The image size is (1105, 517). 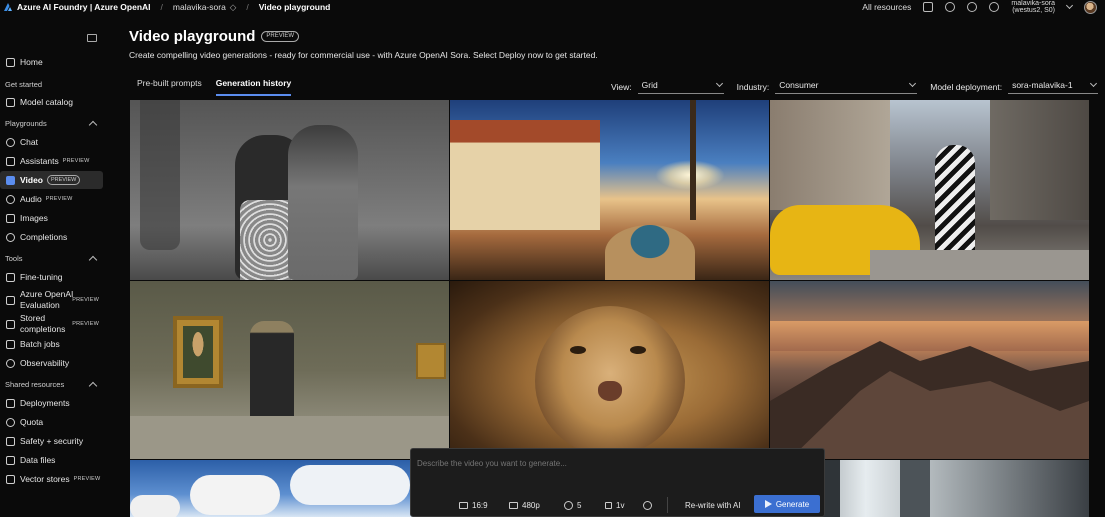 I want to click on deployment-label: Model deployment:, so click(x=966, y=87).